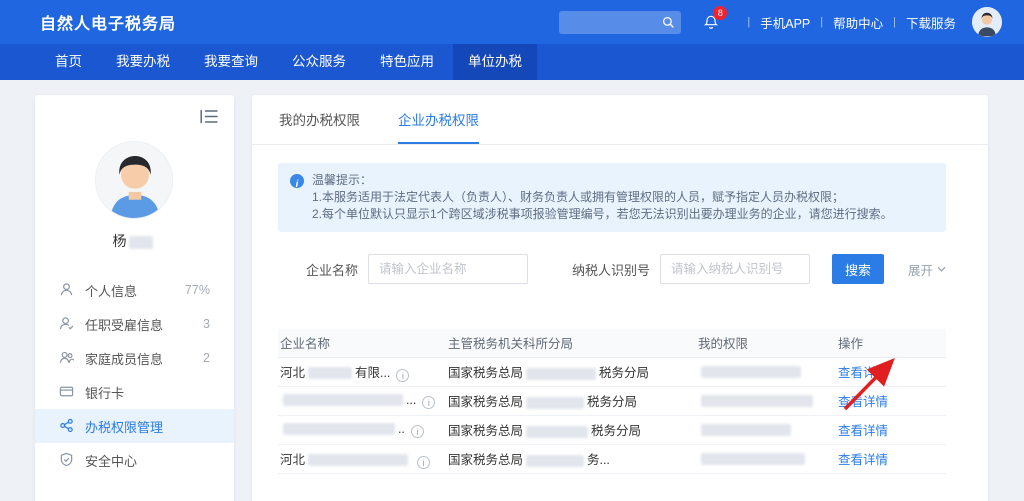  I want to click on search-button: 搜索, so click(857, 269).